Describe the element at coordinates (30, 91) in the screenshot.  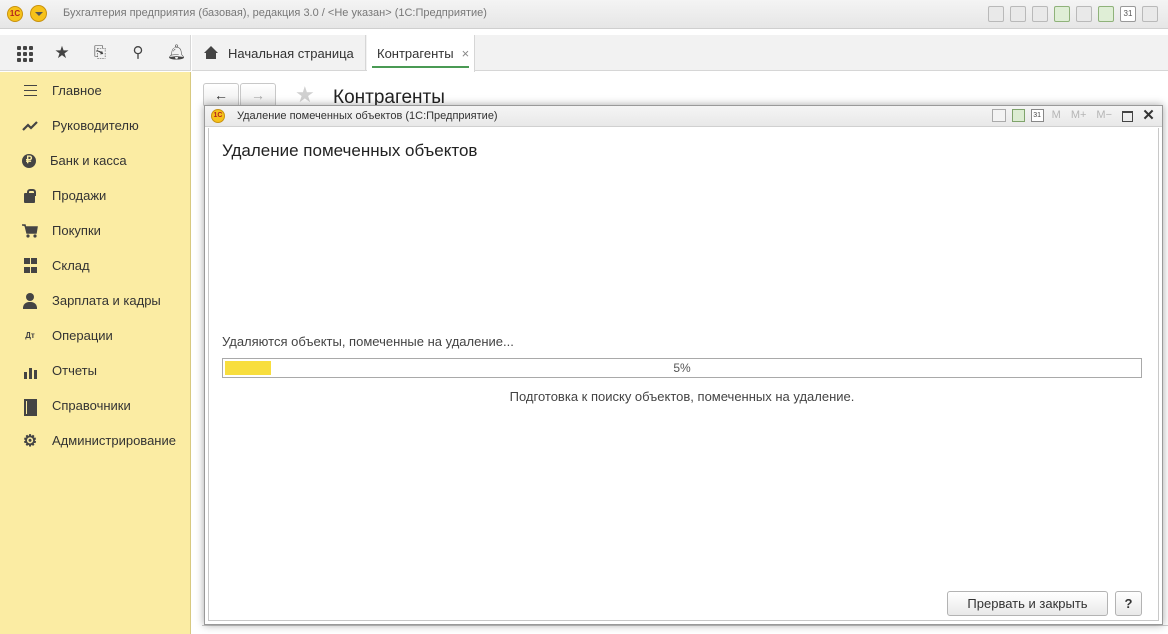
I see `menu-icon` at that location.